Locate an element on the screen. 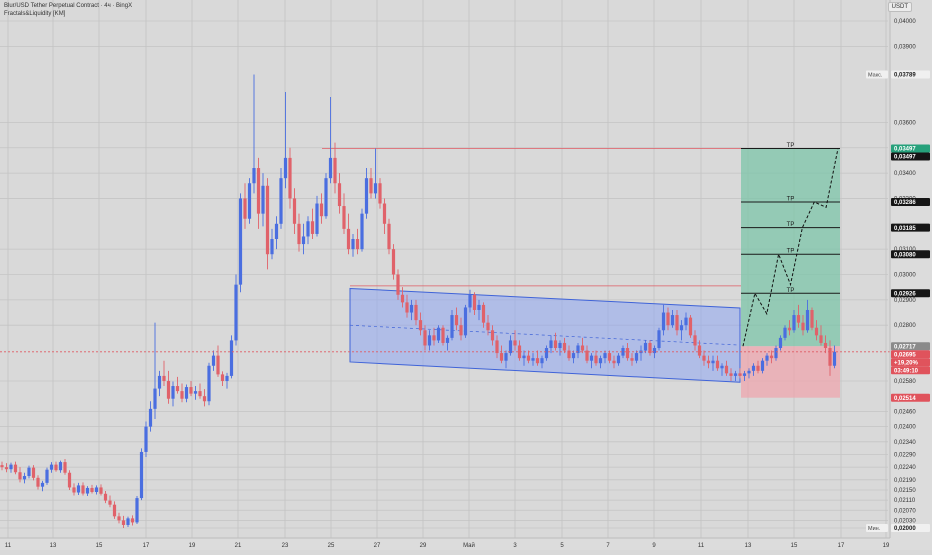 The image size is (932, 555). target-zone is located at coordinates (790, 247).